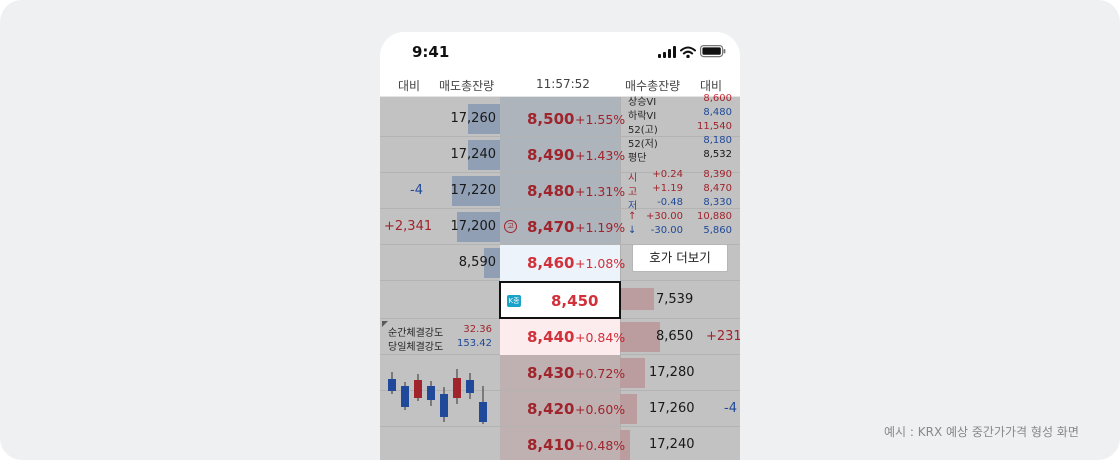  Describe the element at coordinates (981, 432) in the screenshot. I see `example-caption: 예시 : KRX 예상 중간가가격 형성 화면` at that location.